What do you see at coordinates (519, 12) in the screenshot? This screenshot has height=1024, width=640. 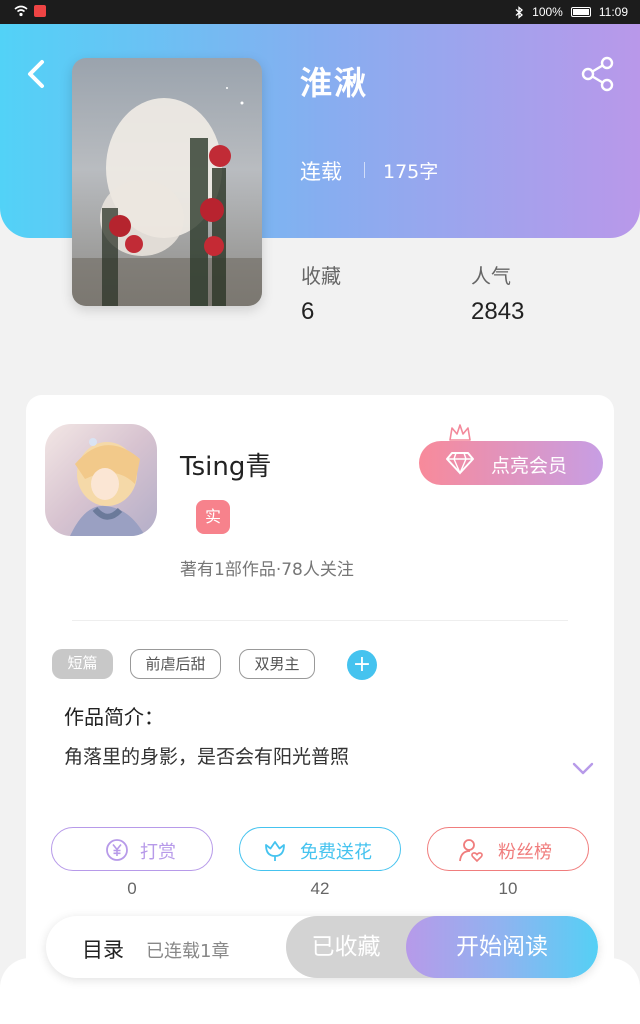 I see `bluetooth-icon` at bounding box center [519, 12].